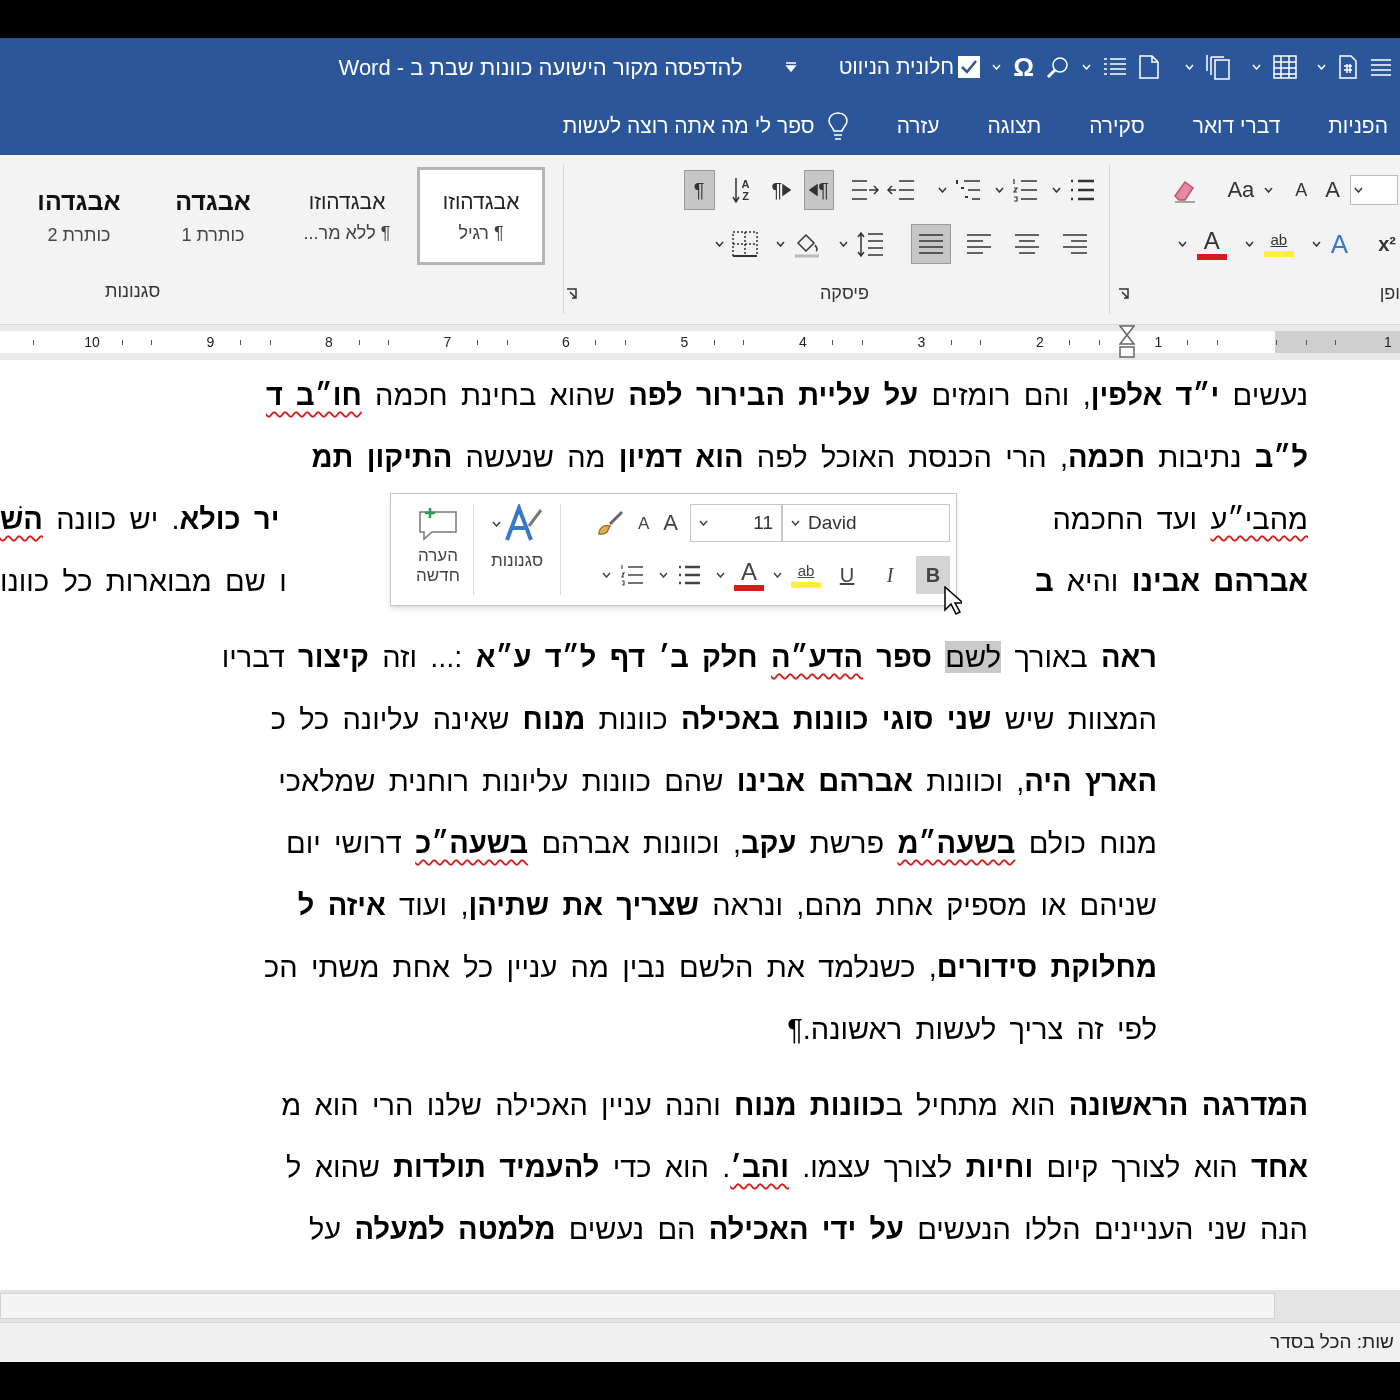 This screenshot has width=1400, height=1400. Describe the element at coordinates (79, 201) in the screenshot. I see `style-sample: אבגדהו` at that location.